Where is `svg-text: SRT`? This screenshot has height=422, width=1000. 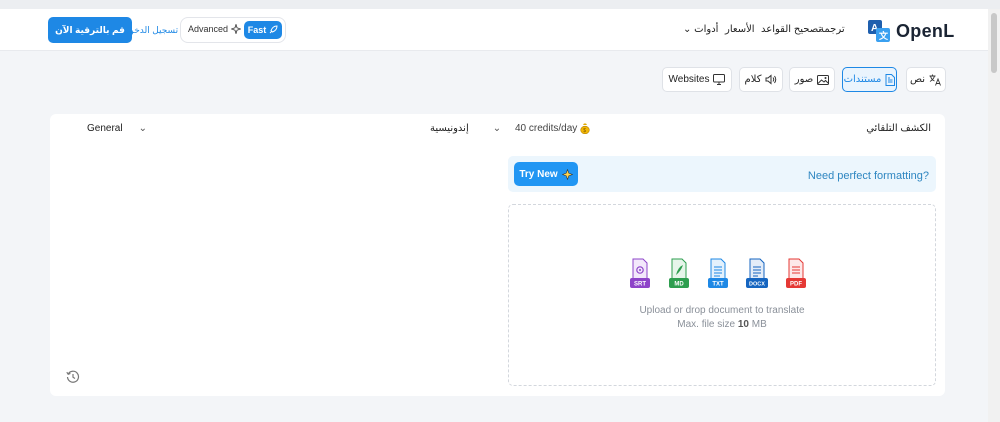
svg-text: SRT is located at coordinates (640, 285).